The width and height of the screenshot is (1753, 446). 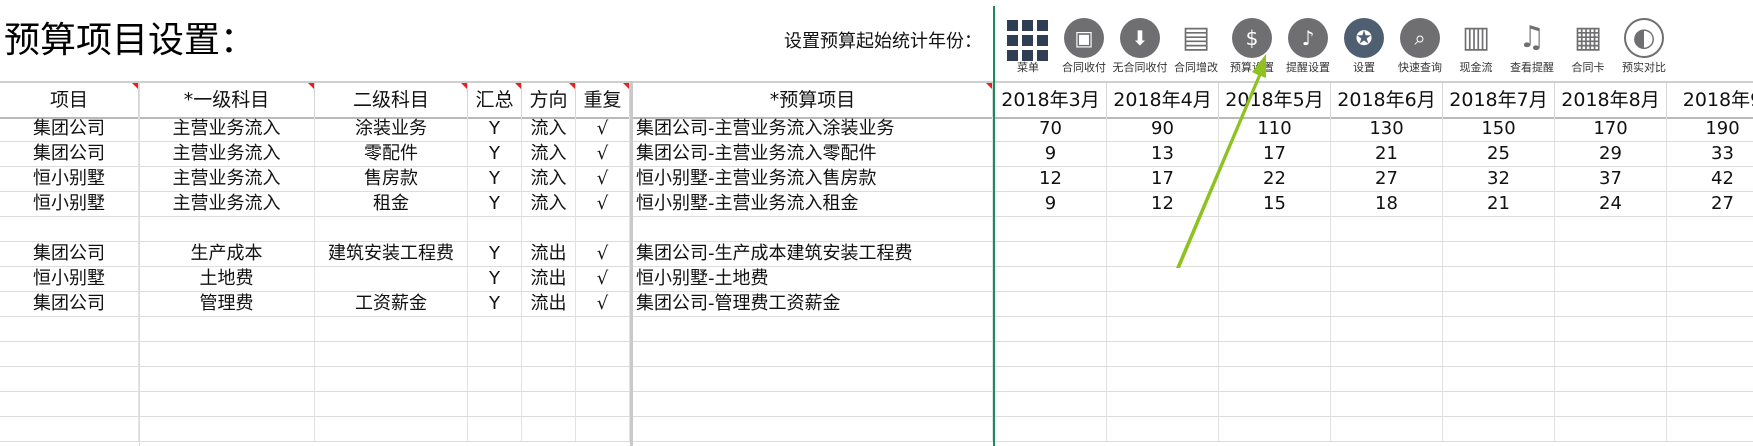 I want to click on cell-budget-item: 集团公司-管理费工资薪金, so click(x=813, y=304).